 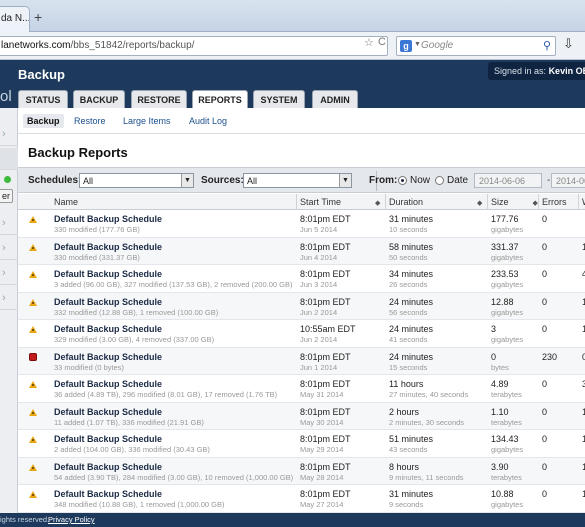 I want to click on search-box: g ▼ Google ⚲, so click(x=476, y=46).